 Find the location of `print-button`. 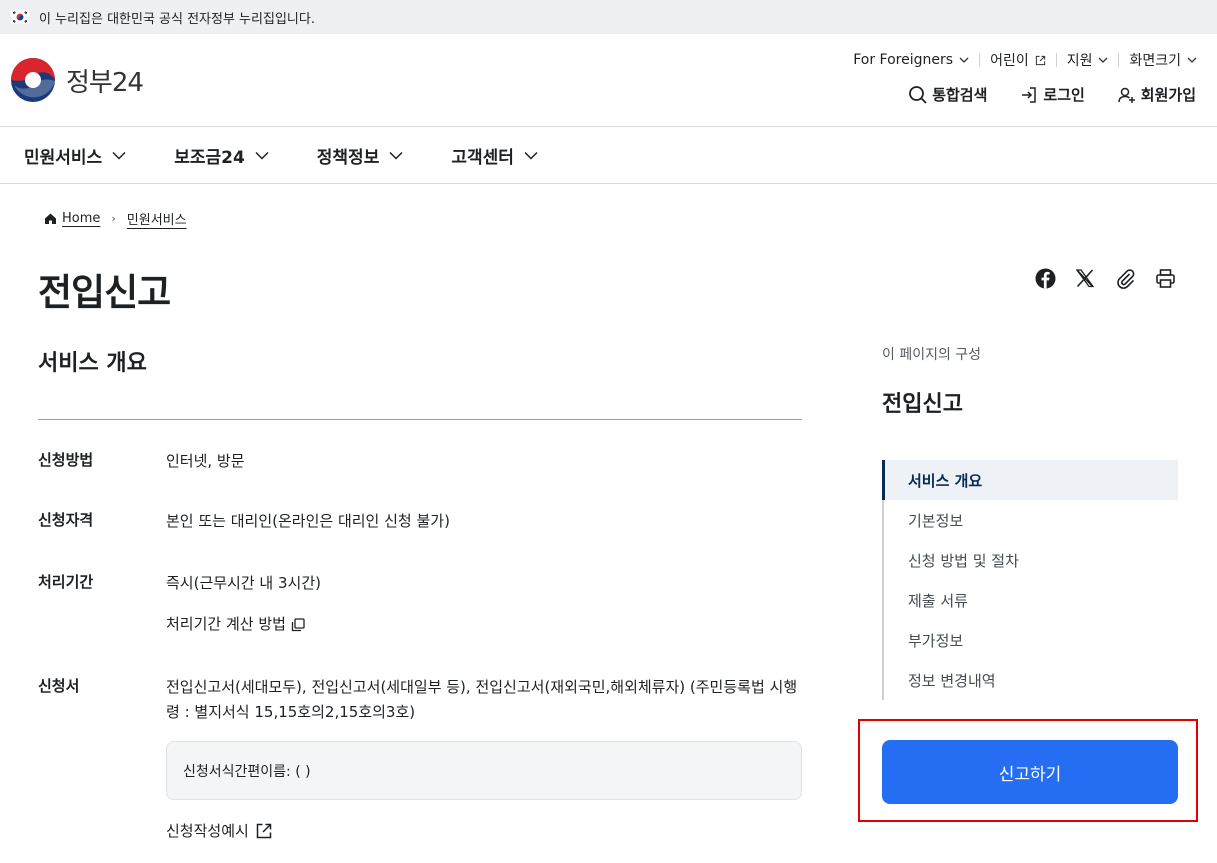

print-button is located at coordinates (1165, 278).